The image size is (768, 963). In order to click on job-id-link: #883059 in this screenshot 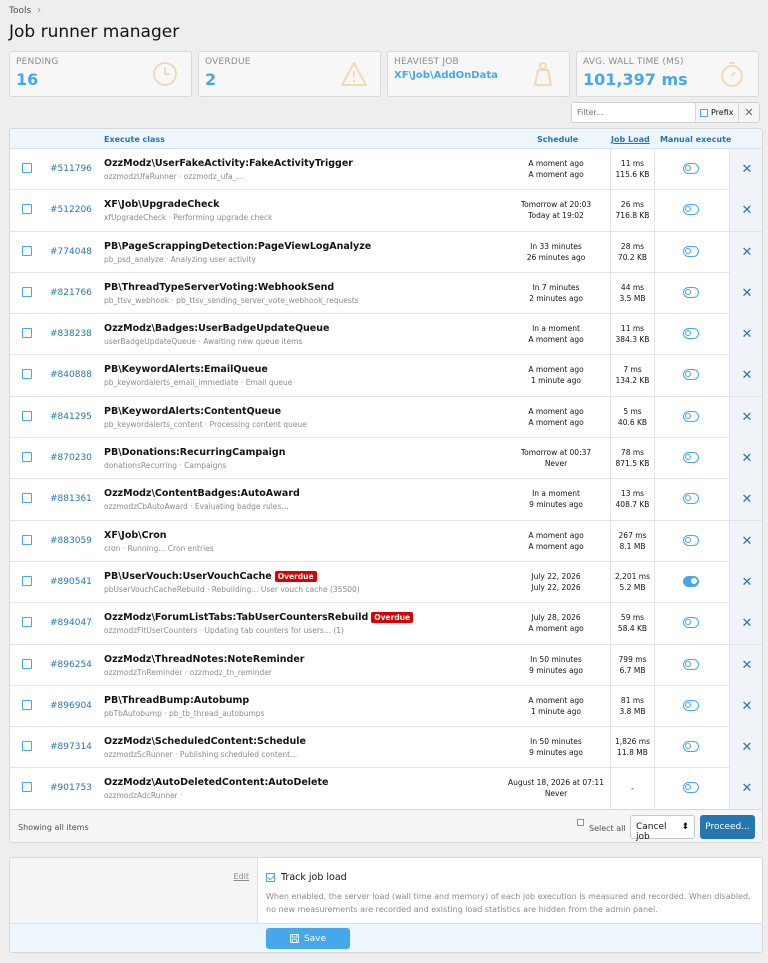, I will do `click(71, 541)`.